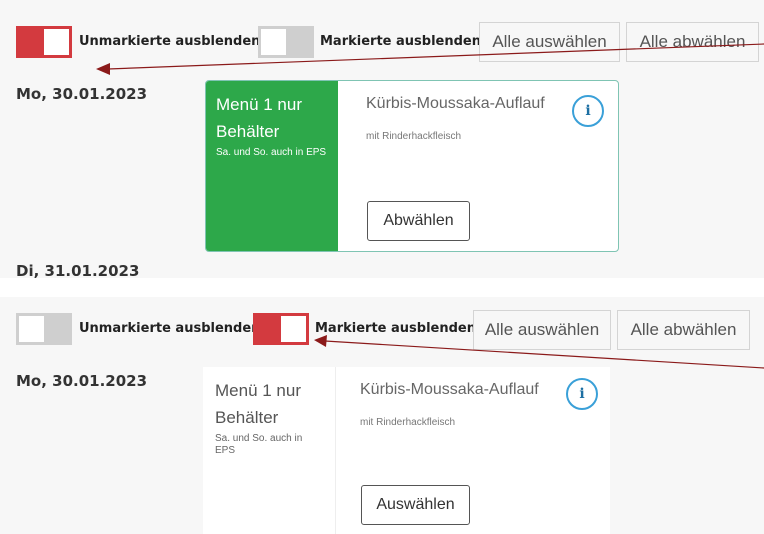 This screenshot has height=534, width=764. Describe the element at coordinates (78, 270) in the screenshot. I see `day-date: Di, 31.01.2023` at that location.